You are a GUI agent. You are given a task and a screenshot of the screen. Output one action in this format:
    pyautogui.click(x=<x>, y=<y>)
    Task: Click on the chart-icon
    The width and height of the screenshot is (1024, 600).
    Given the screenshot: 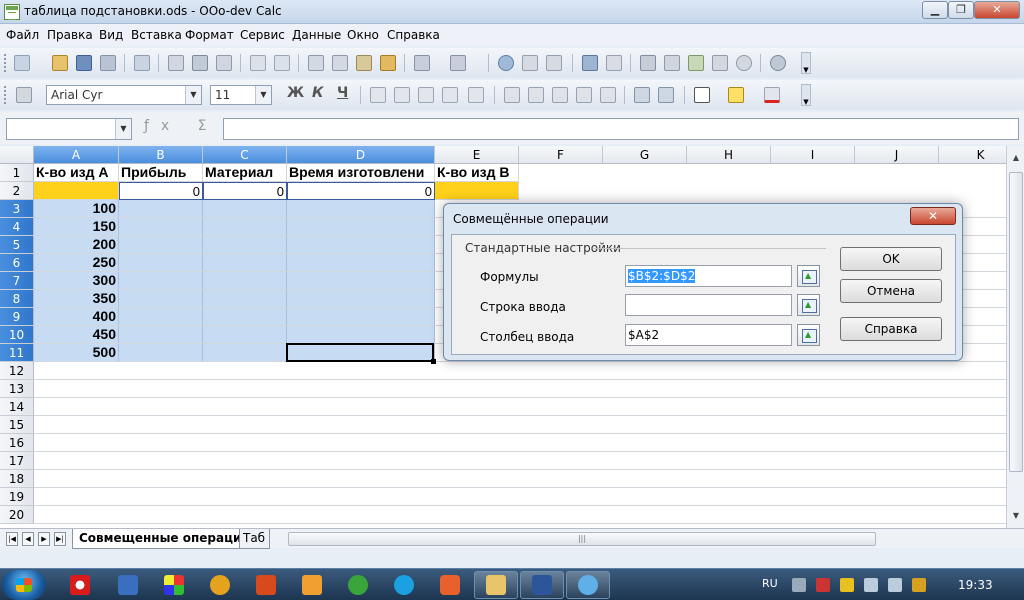 What is the action you would take?
    pyautogui.click(x=590, y=63)
    